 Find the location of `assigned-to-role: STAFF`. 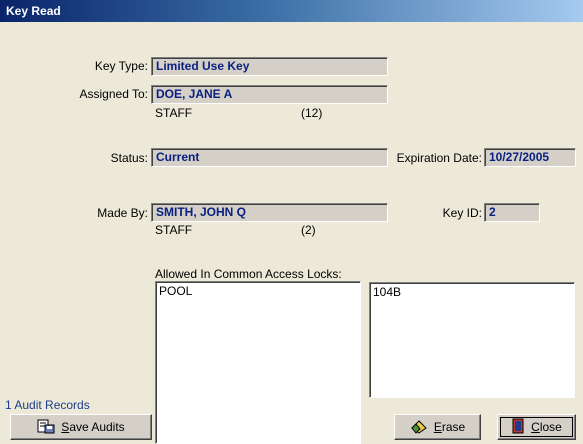

assigned-to-role: STAFF is located at coordinates (174, 113).